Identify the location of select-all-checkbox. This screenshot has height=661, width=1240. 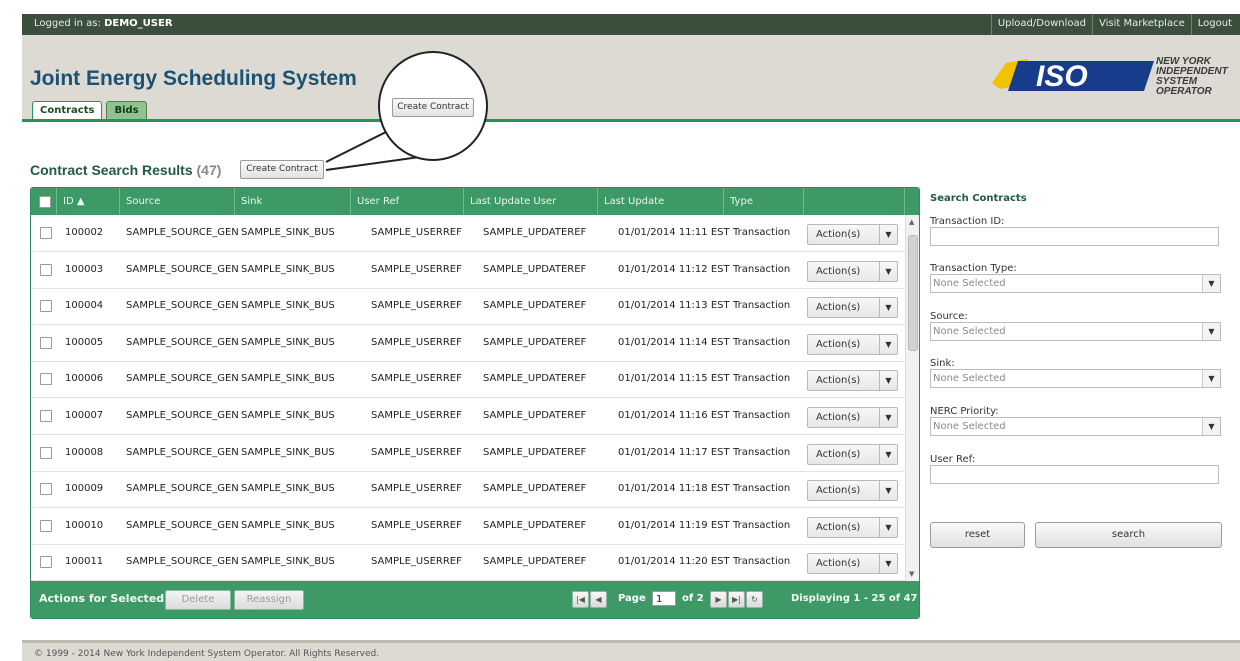
(45, 202).